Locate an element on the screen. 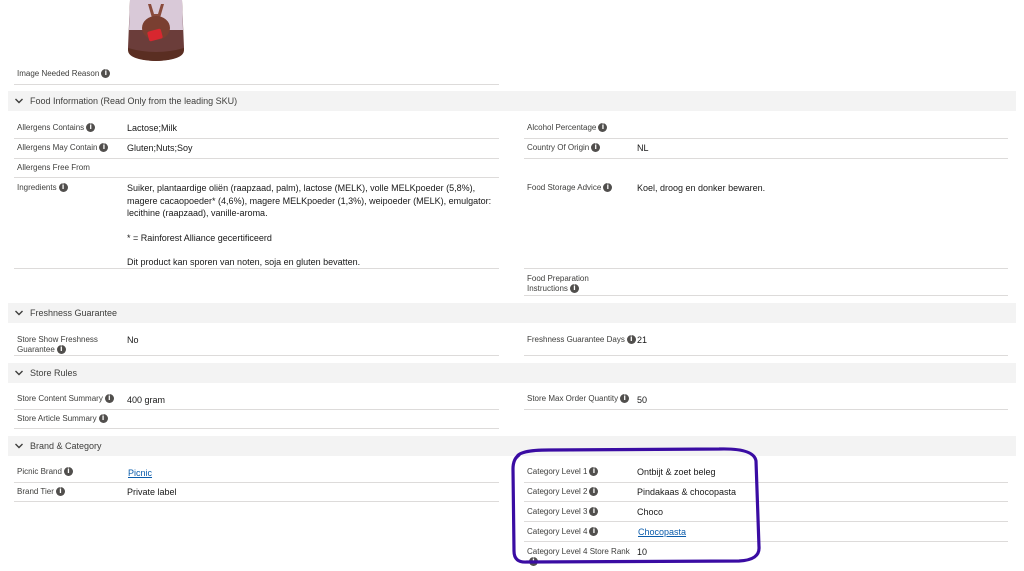 The width and height of the screenshot is (1024, 571). section-title: Store Rules is located at coordinates (54, 373).